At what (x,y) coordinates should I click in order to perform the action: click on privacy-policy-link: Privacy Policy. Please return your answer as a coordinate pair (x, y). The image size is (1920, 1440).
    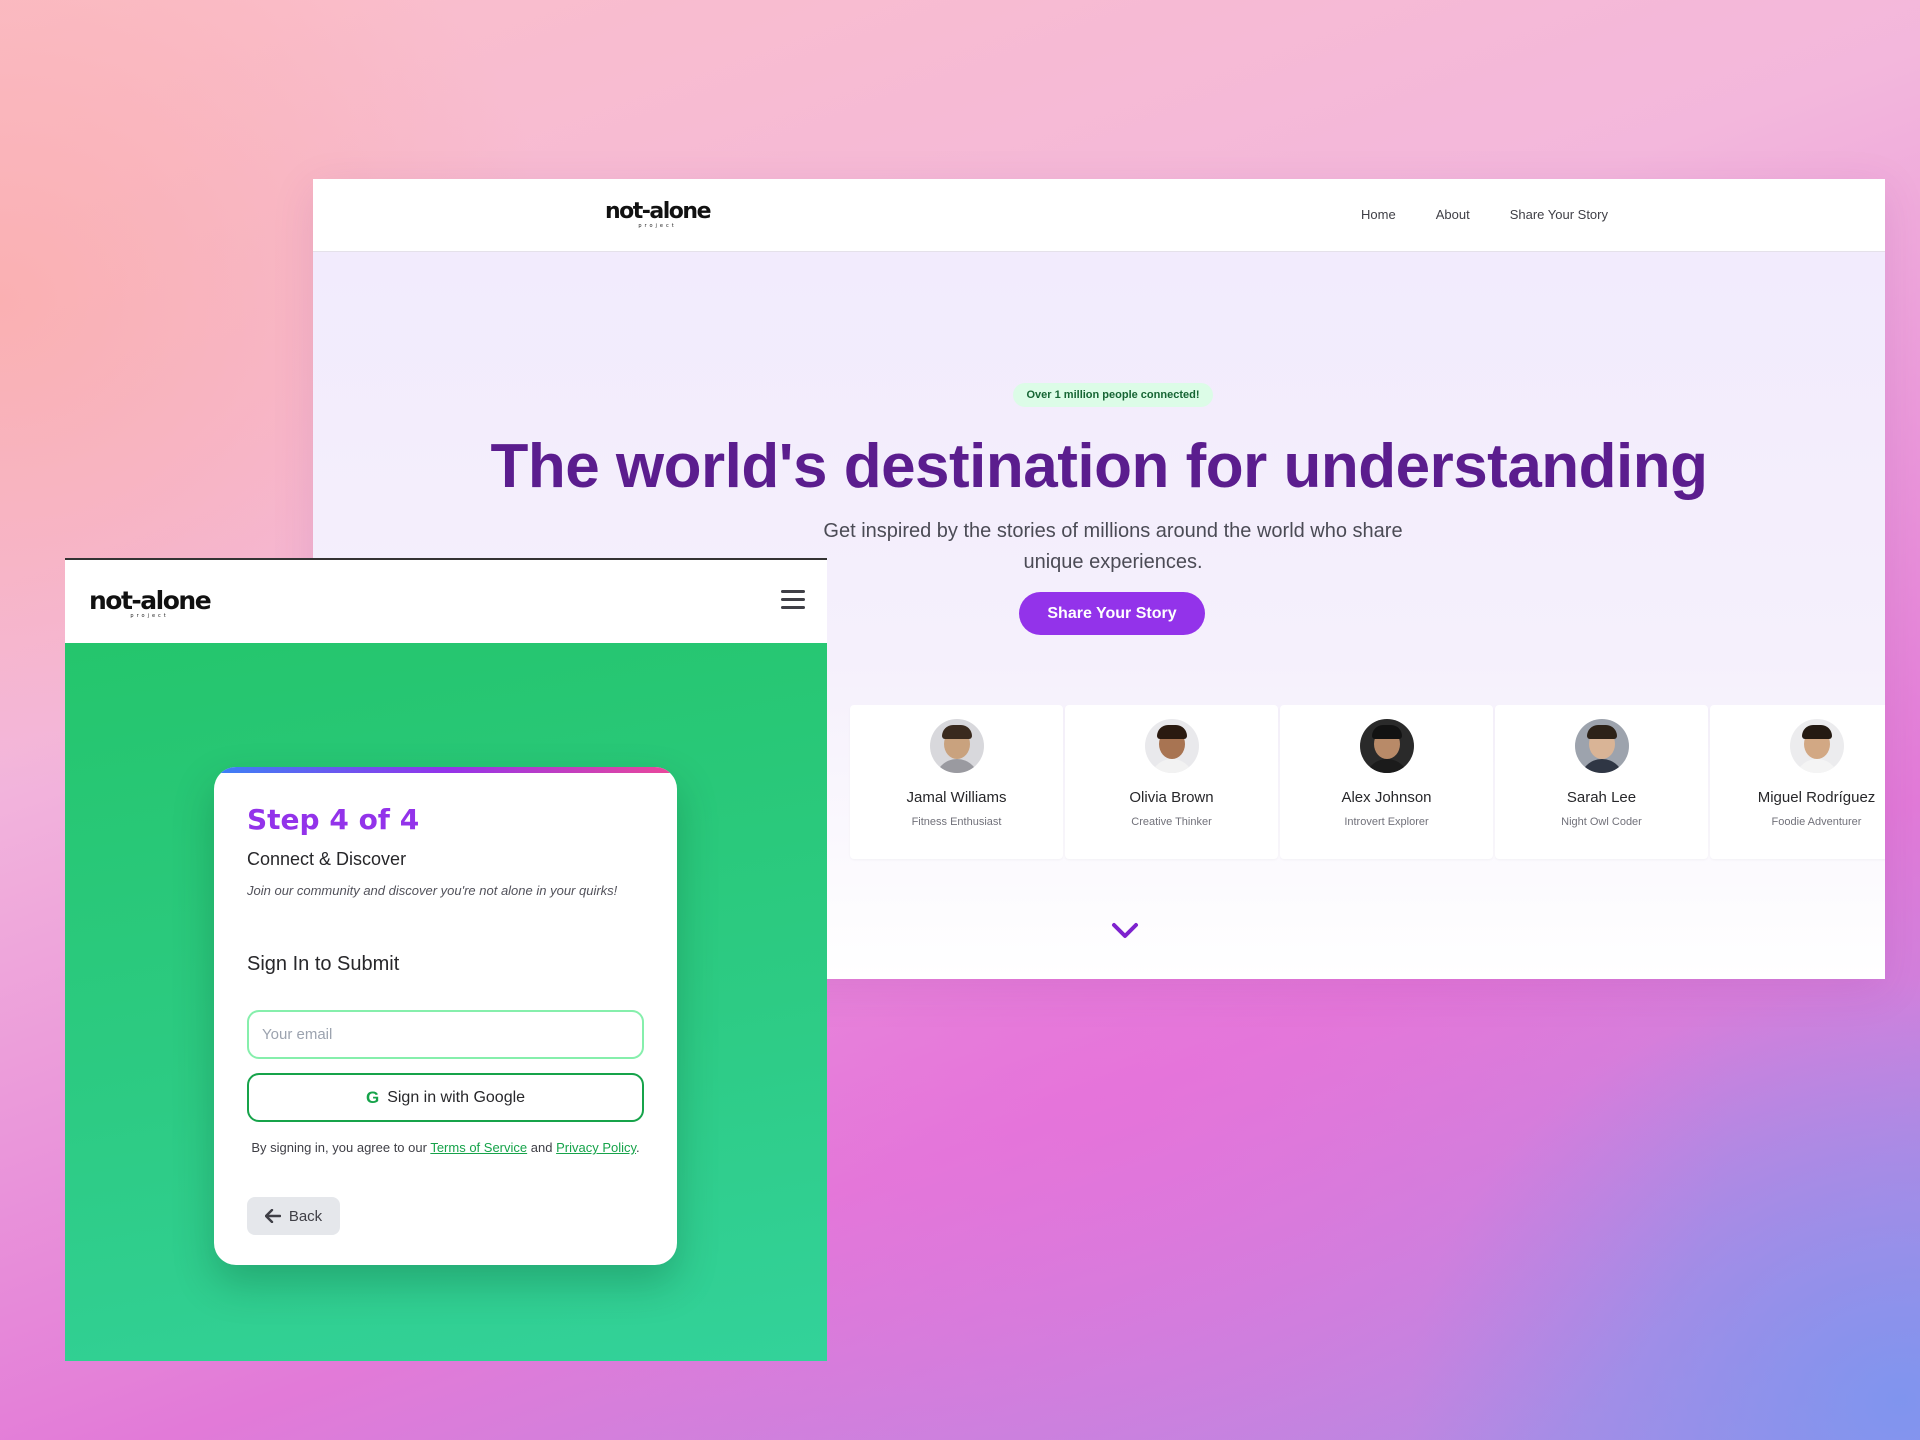
    Looking at the image, I should click on (596, 1147).